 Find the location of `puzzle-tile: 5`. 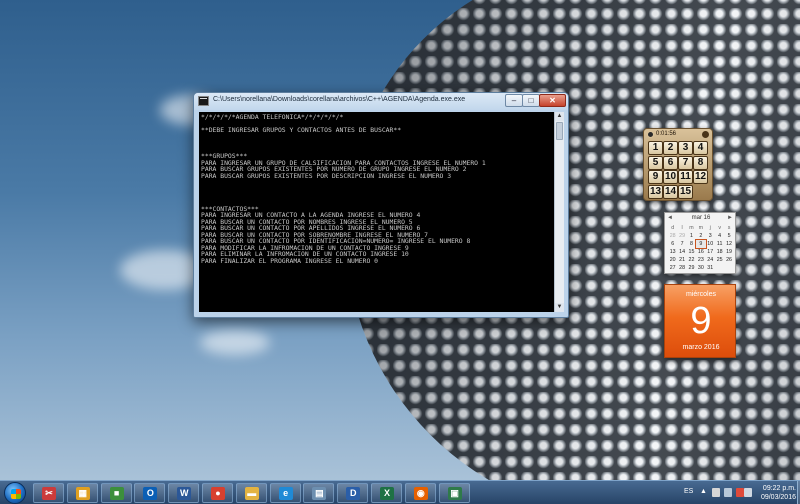

puzzle-tile: 5 is located at coordinates (655, 162).